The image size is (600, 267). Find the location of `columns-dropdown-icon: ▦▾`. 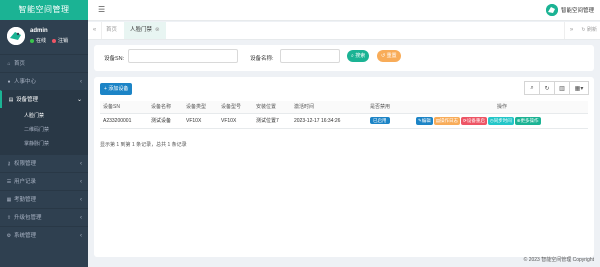

columns-dropdown-icon: ▦▾ is located at coordinates (579, 88).